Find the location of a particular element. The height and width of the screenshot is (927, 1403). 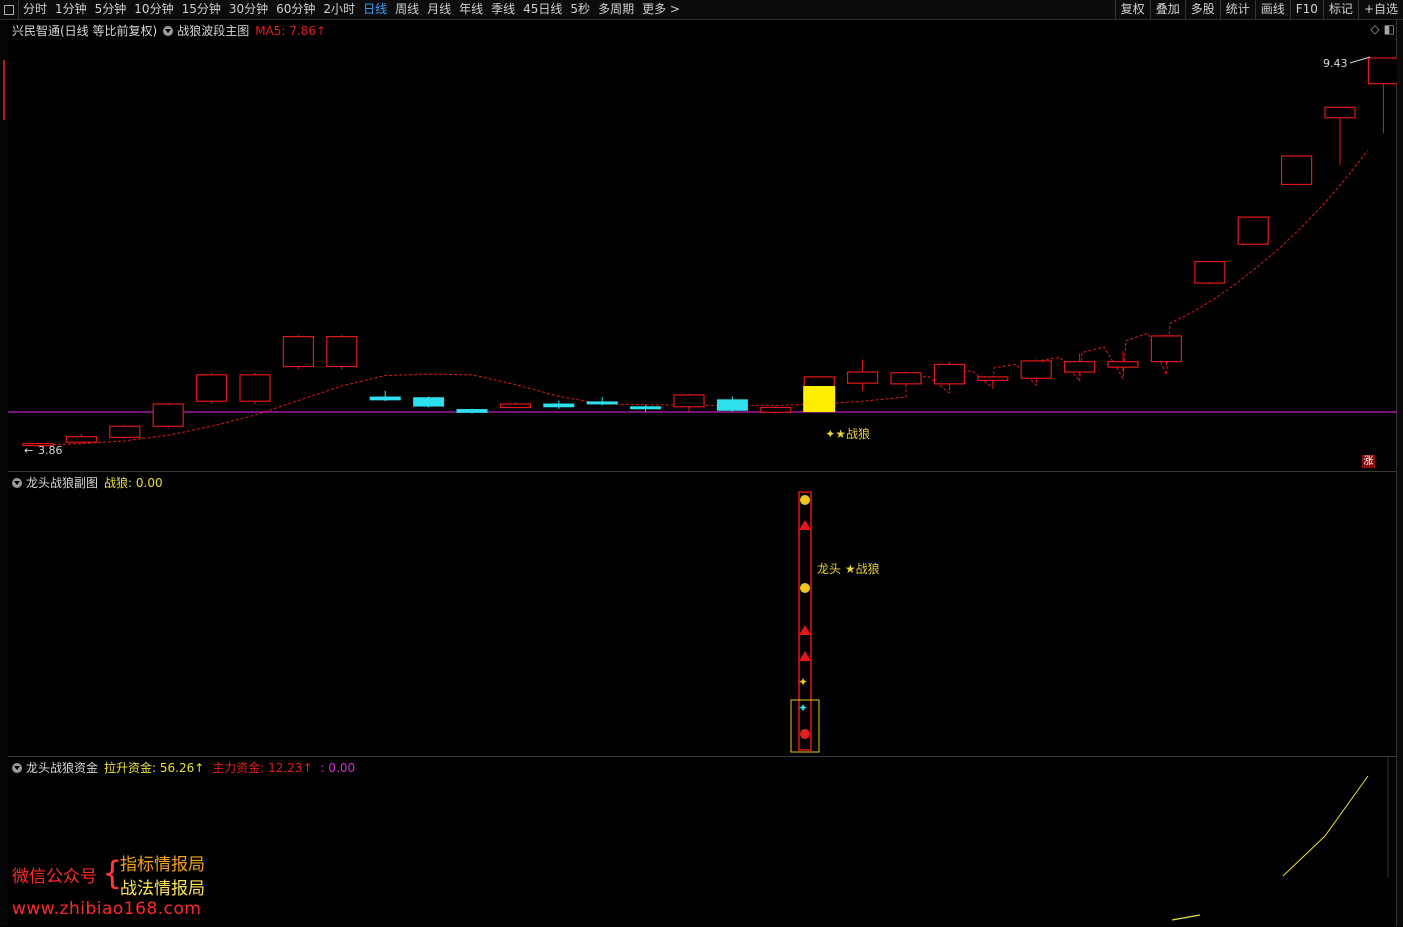

left-scale-bar is located at coordinates (4, 473).